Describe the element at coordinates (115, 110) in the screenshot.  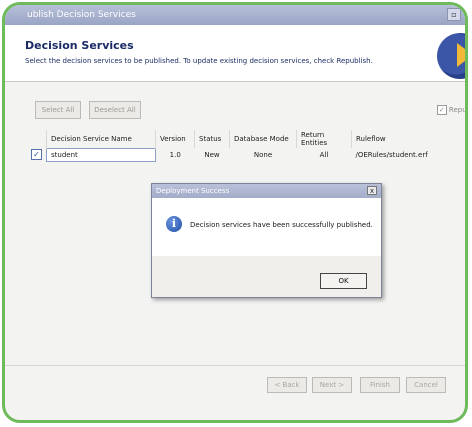
I see `deselect-all-button: Deselect All` at that location.